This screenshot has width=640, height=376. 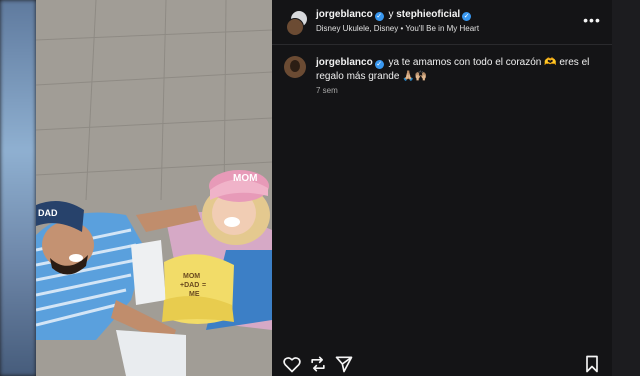 I want to click on repost-icon, so click(x=318, y=364).